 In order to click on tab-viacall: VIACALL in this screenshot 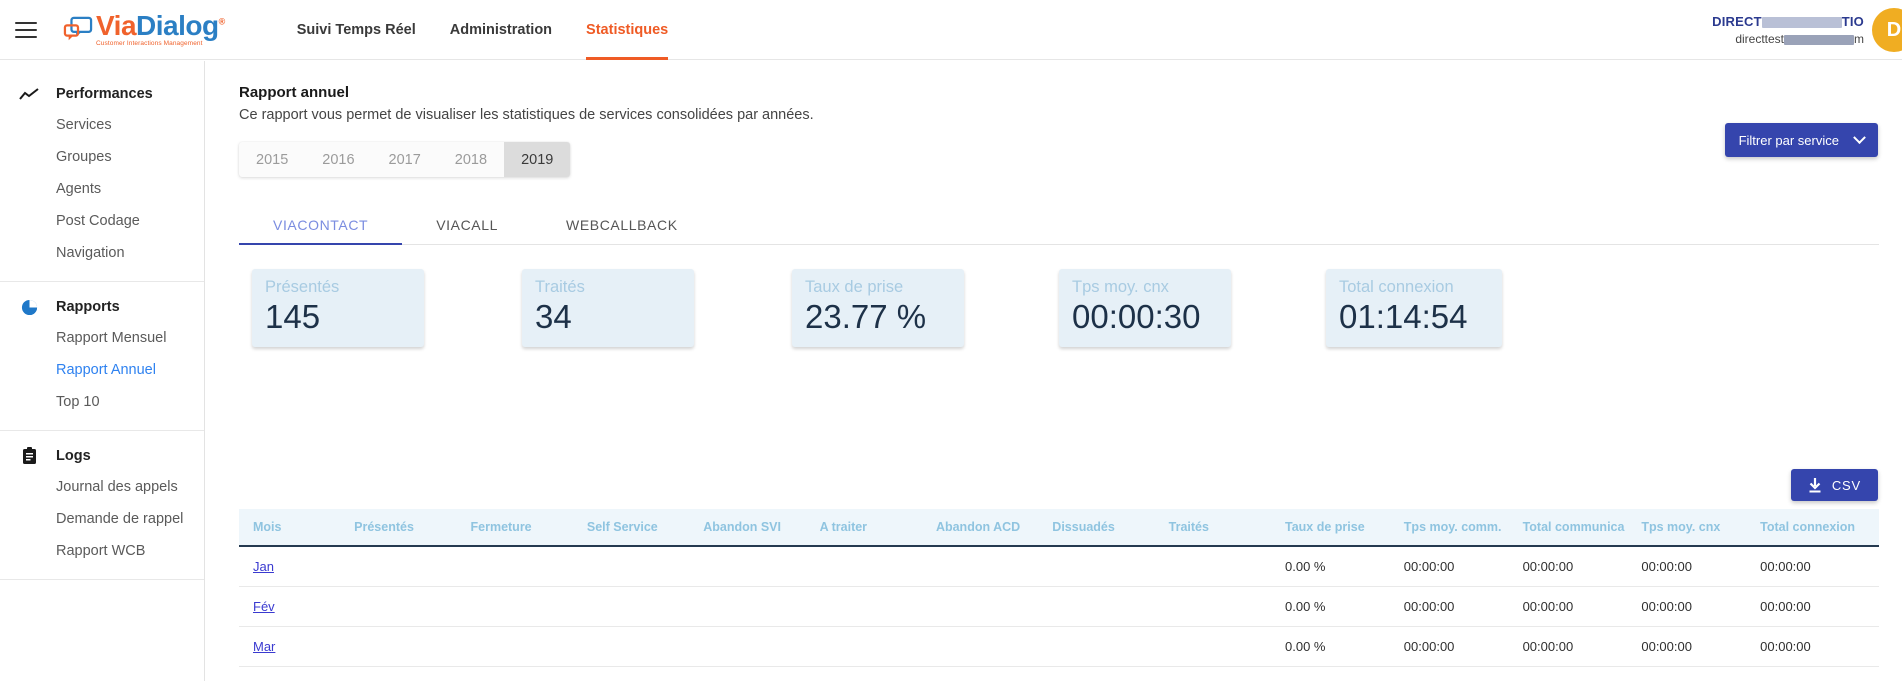, I will do `click(467, 230)`.